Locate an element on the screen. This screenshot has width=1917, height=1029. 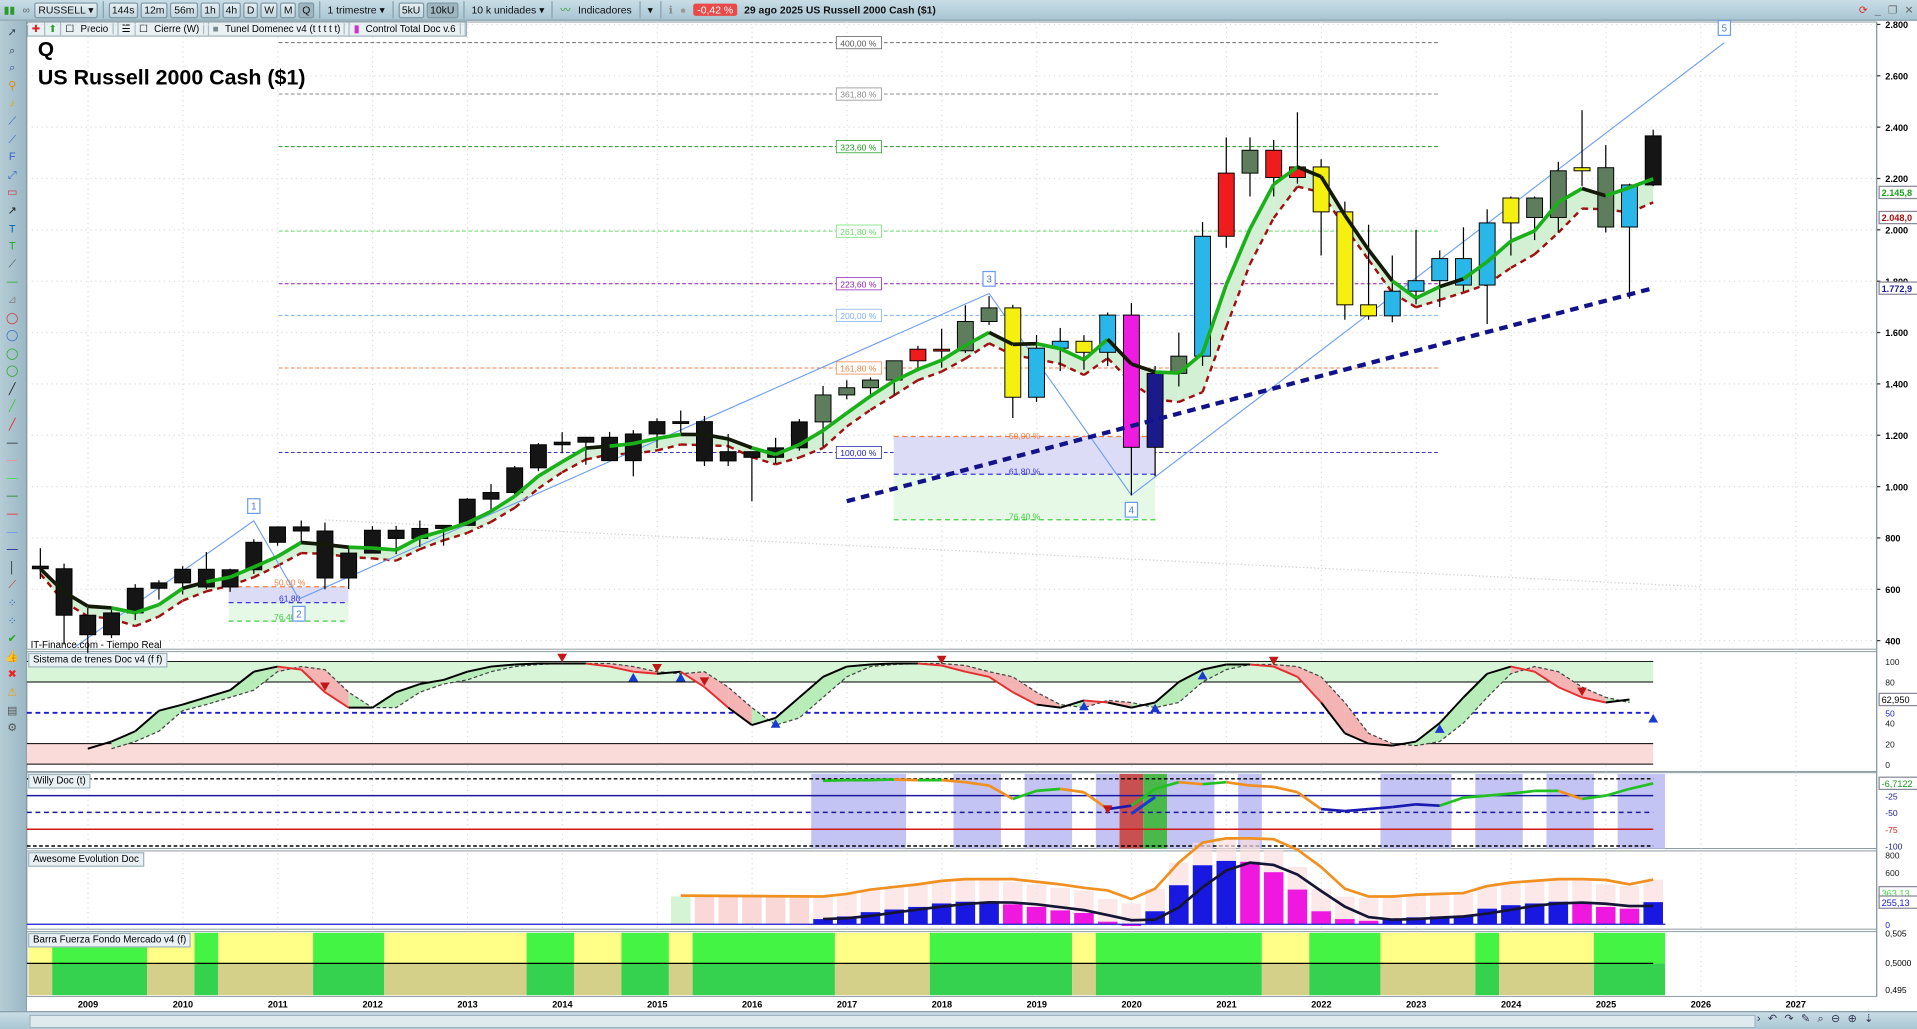
fib-label: 323,60 % is located at coordinates (858, 147).